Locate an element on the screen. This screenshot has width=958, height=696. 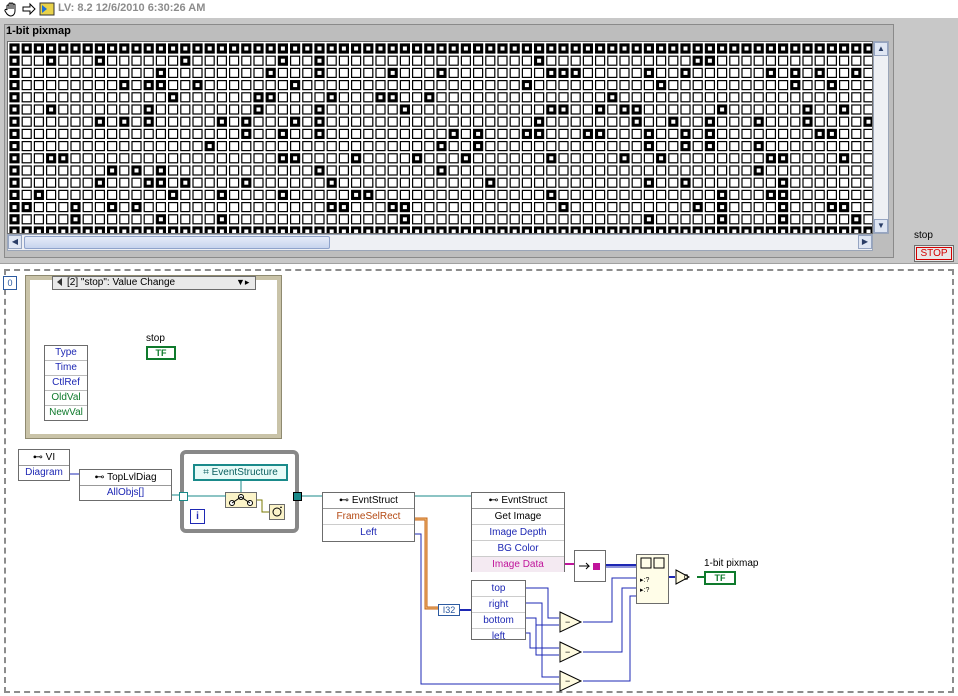
rect-top: top is located at coordinates (498, 589).